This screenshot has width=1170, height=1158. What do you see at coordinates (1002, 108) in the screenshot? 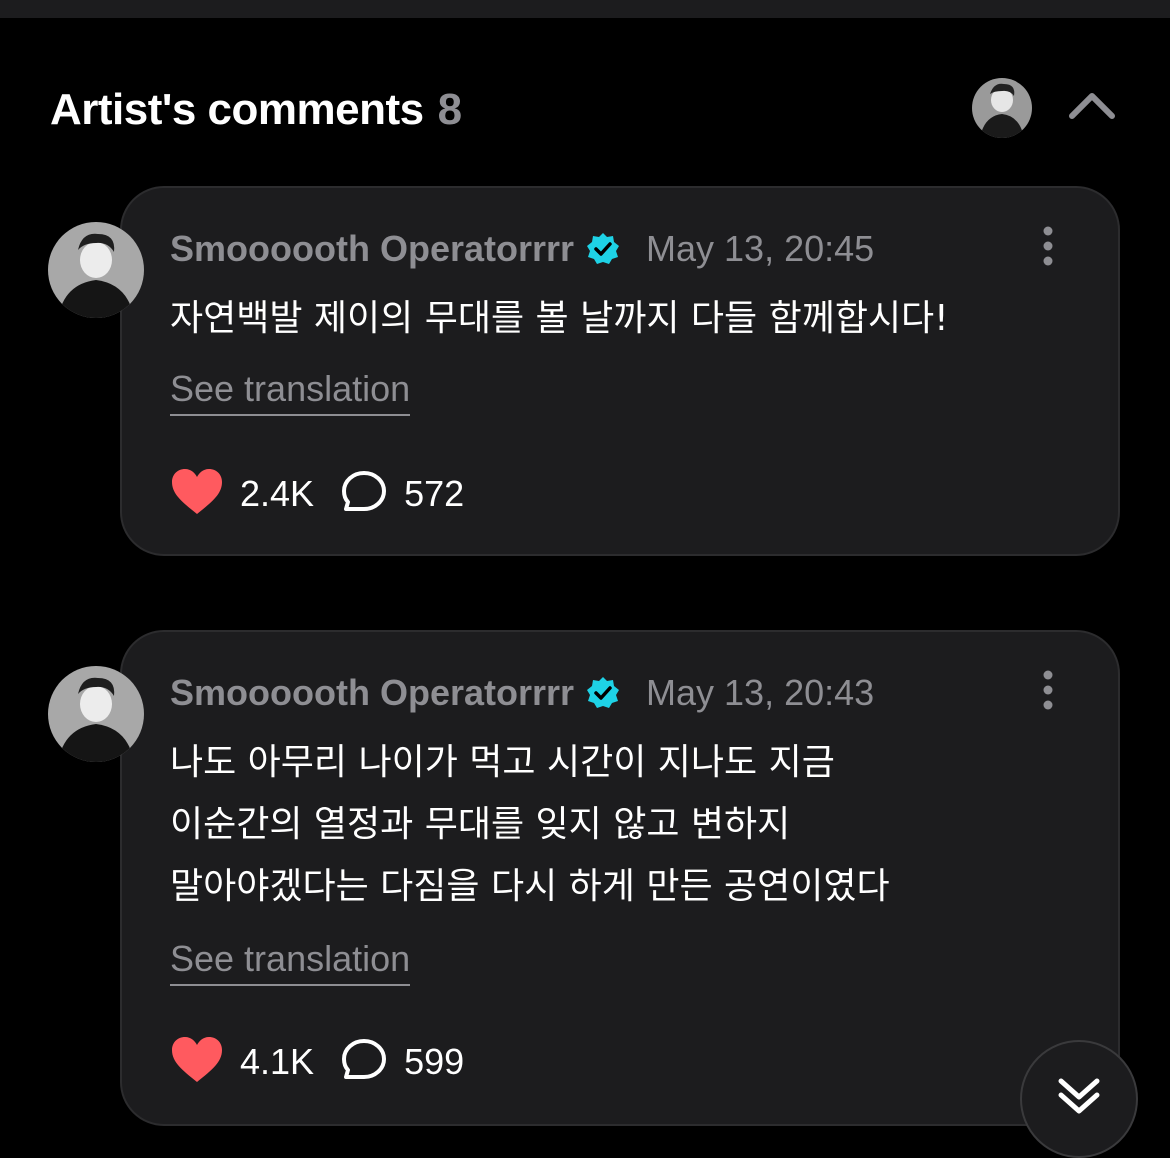
I see `avatar-icon` at bounding box center [1002, 108].